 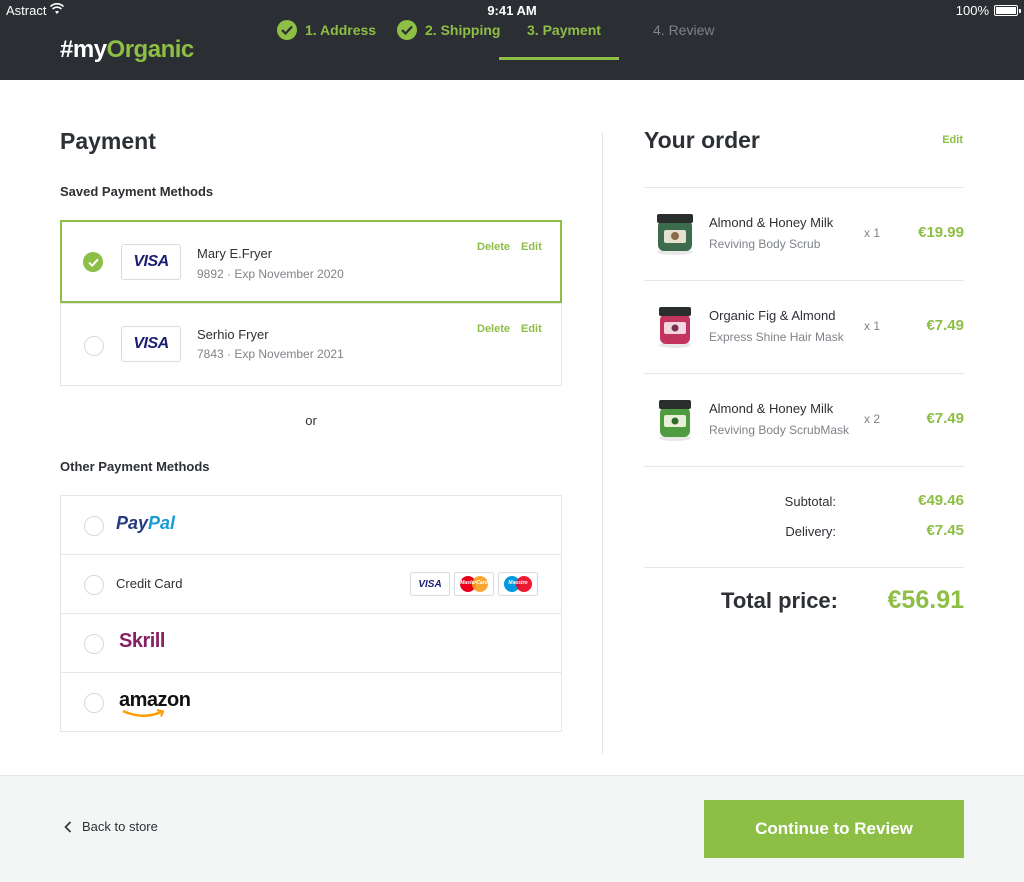 What do you see at coordinates (772, 315) in the screenshot?
I see `item-name: Organic Fig & Almond` at bounding box center [772, 315].